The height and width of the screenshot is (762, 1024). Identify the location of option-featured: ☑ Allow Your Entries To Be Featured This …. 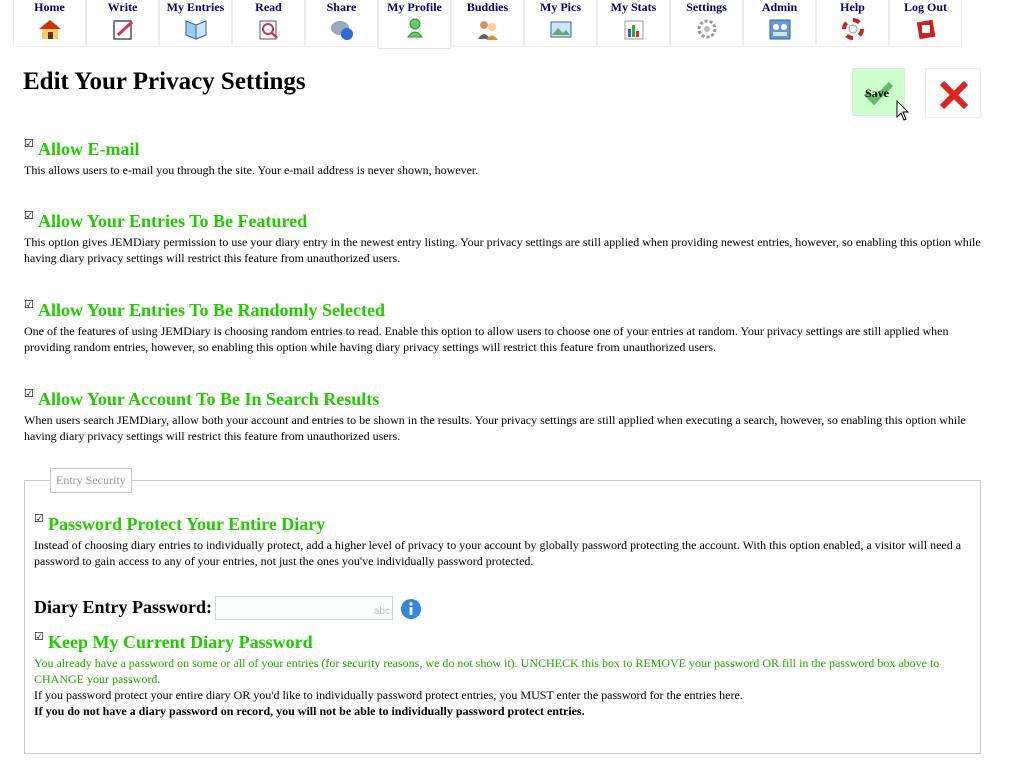
(507, 237).